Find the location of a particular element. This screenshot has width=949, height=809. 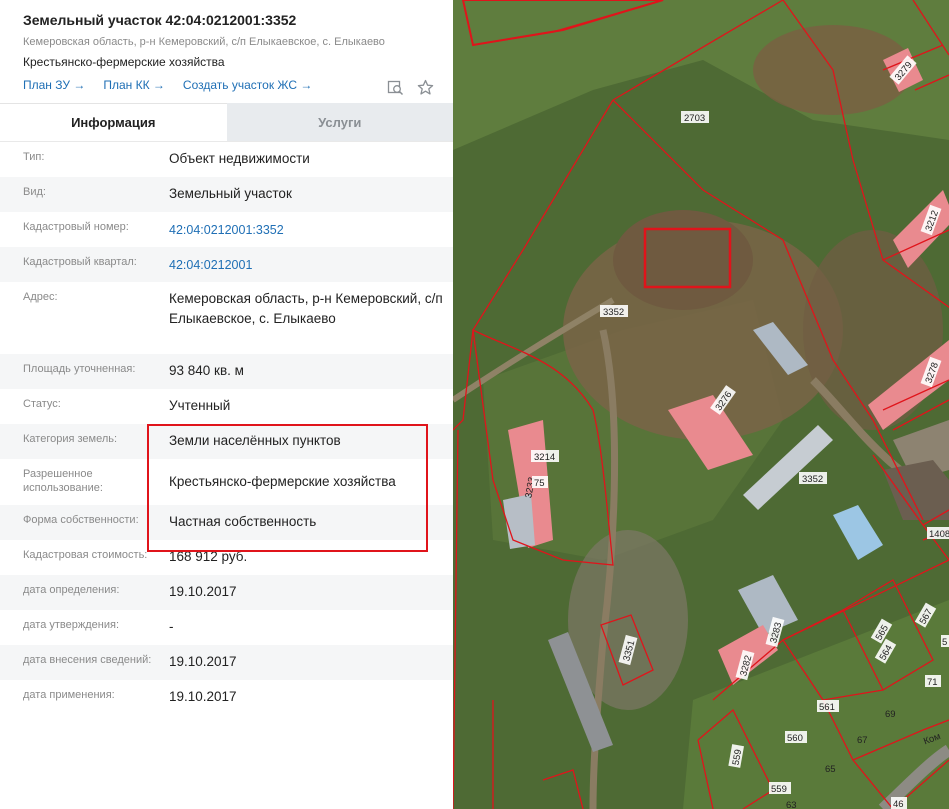

star-icon is located at coordinates (425, 87).